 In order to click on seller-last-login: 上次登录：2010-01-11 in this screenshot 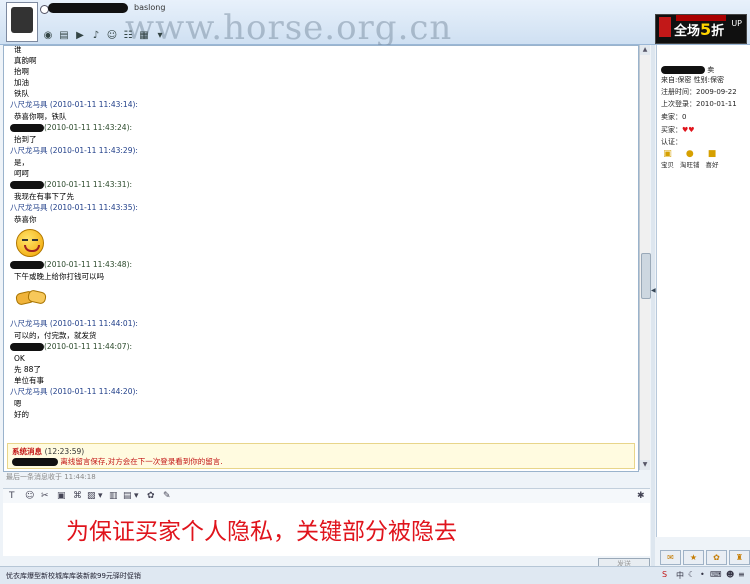, I will do `click(699, 104)`.